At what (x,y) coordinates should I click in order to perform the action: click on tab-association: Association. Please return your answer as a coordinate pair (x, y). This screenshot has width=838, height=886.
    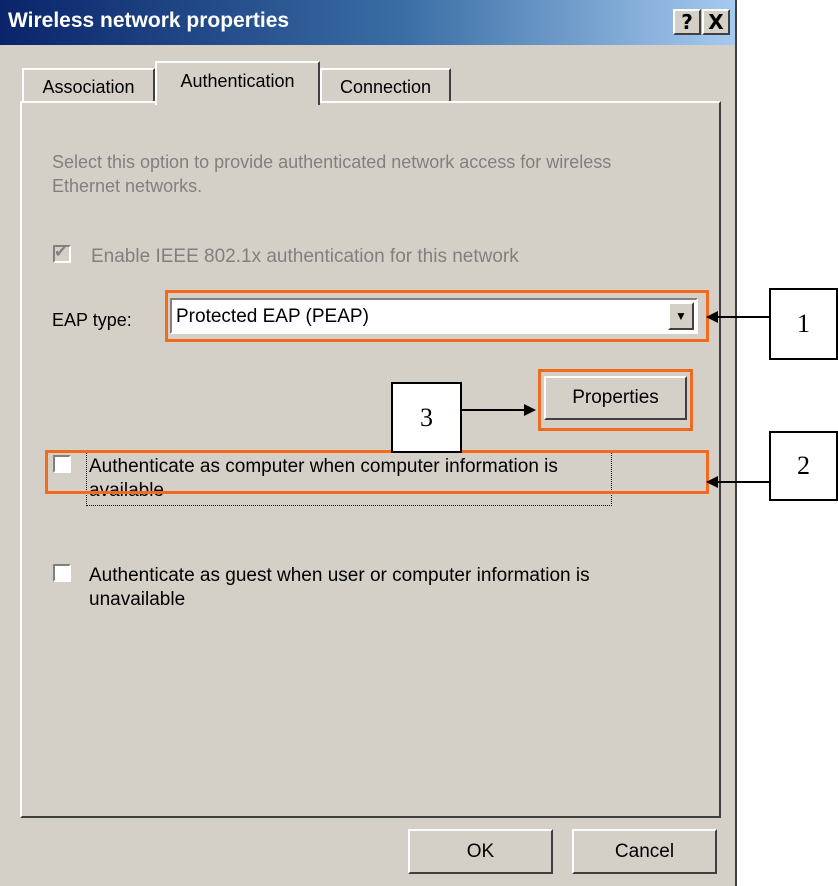
    Looking at the image, I should click on (88, 85).